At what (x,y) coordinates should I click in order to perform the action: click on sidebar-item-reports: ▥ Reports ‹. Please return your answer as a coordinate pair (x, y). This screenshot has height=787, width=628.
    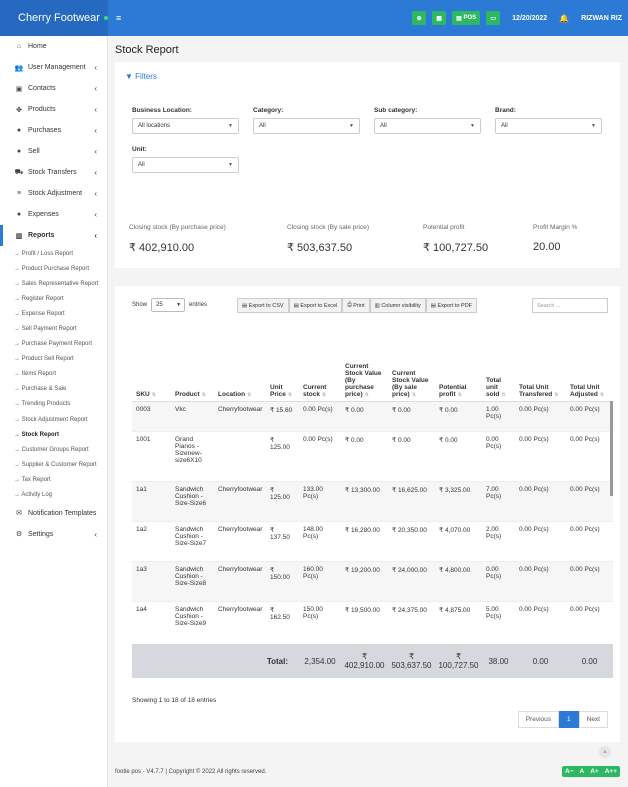
    Looking at the image, I should click on (53, 235).